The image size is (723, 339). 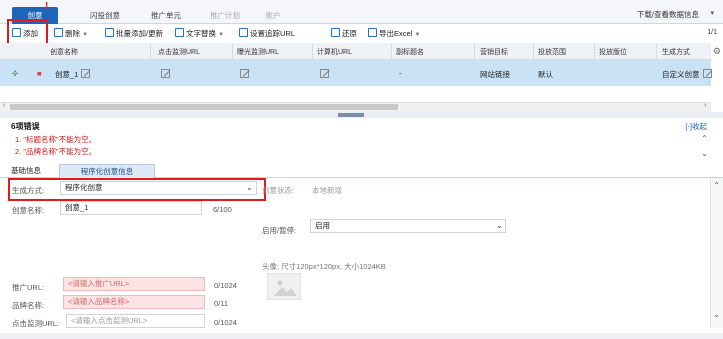 I want to click on image-icon, so click(x=285, y=288).